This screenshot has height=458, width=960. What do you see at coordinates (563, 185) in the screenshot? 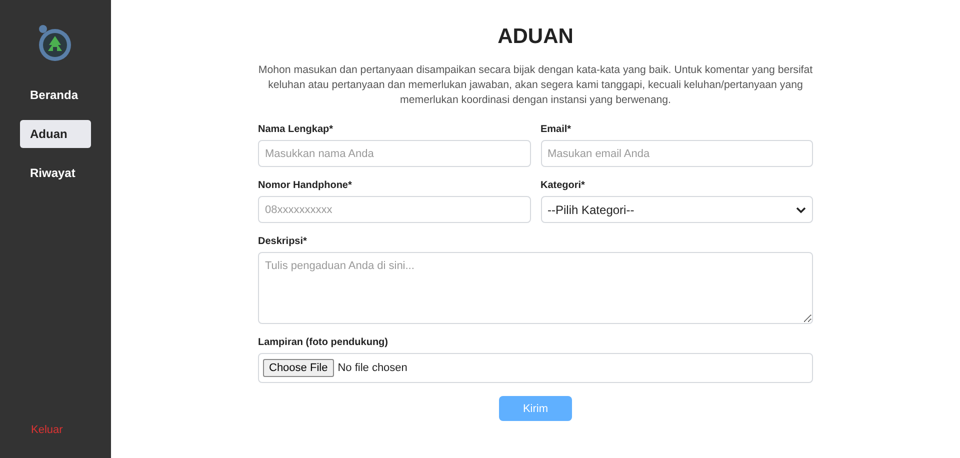
I see `field-label: Kategori*` at bounding box center [563, 185].